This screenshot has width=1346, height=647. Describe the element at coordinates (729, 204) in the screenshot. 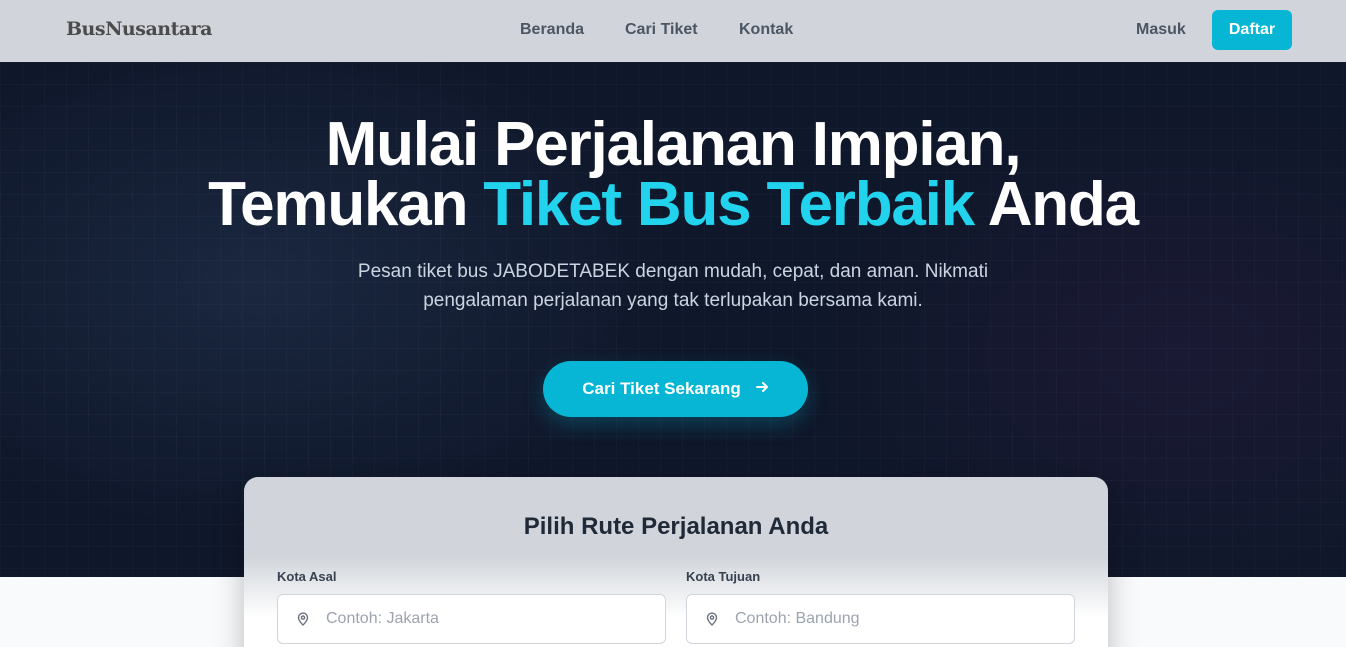

I see `headline-accent-text: Tiket Bus Terbaik` at that location.